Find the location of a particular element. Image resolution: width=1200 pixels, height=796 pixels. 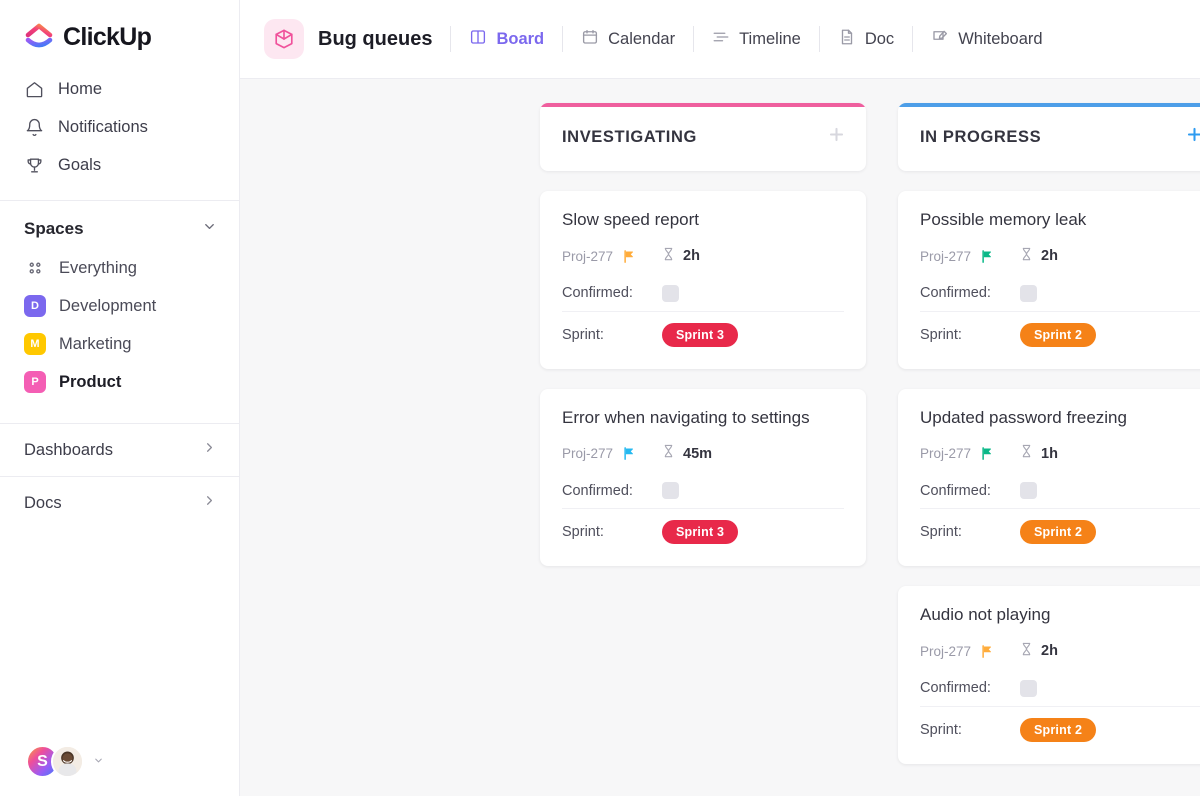

calendar-icon is located at coordinates (590, 39).